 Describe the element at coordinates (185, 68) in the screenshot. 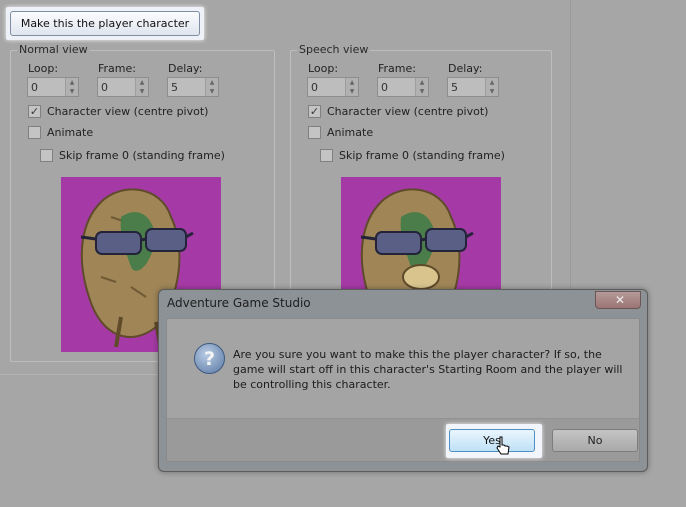

I see `normal-delay-label: Delay:` at that location.